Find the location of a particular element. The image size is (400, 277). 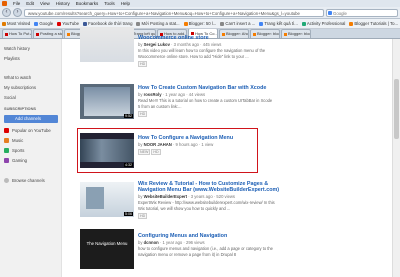

video-thumbnail: 9:52 is located at coordinates (107, 101).